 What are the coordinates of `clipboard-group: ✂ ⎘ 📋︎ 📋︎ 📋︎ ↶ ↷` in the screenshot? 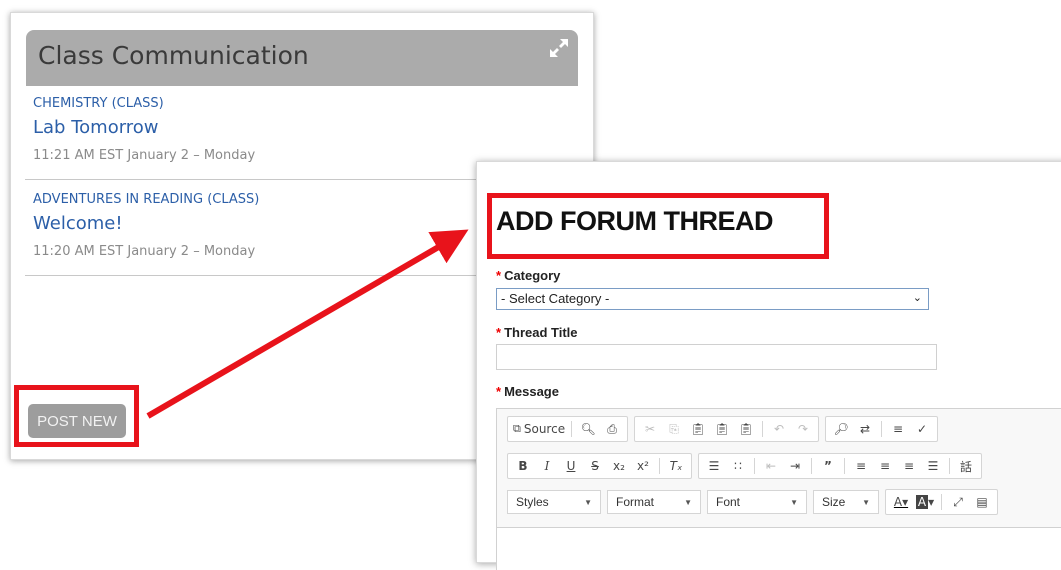 It's located at (727, 429).